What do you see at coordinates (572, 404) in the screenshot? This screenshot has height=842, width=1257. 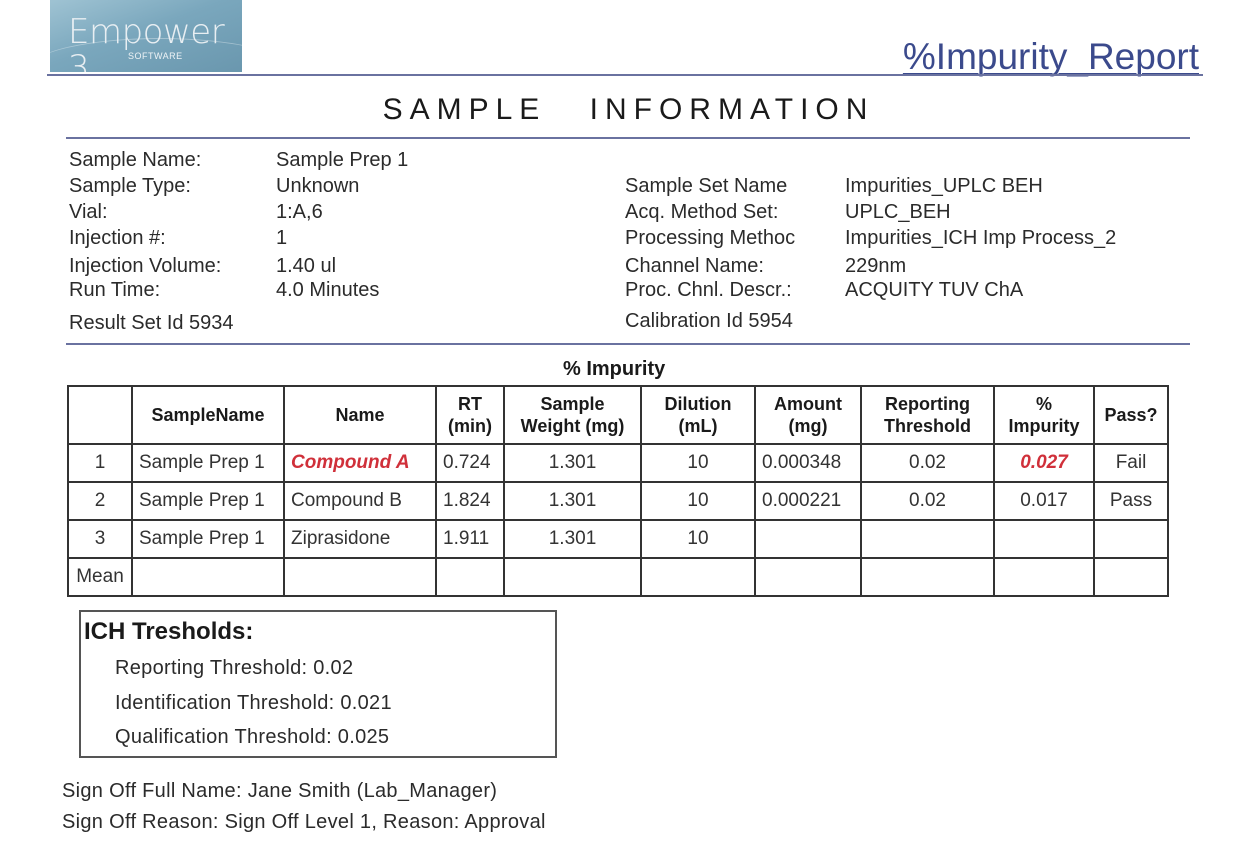 I see `col-weight-line1: Sample` at bounding box center [572, 404].